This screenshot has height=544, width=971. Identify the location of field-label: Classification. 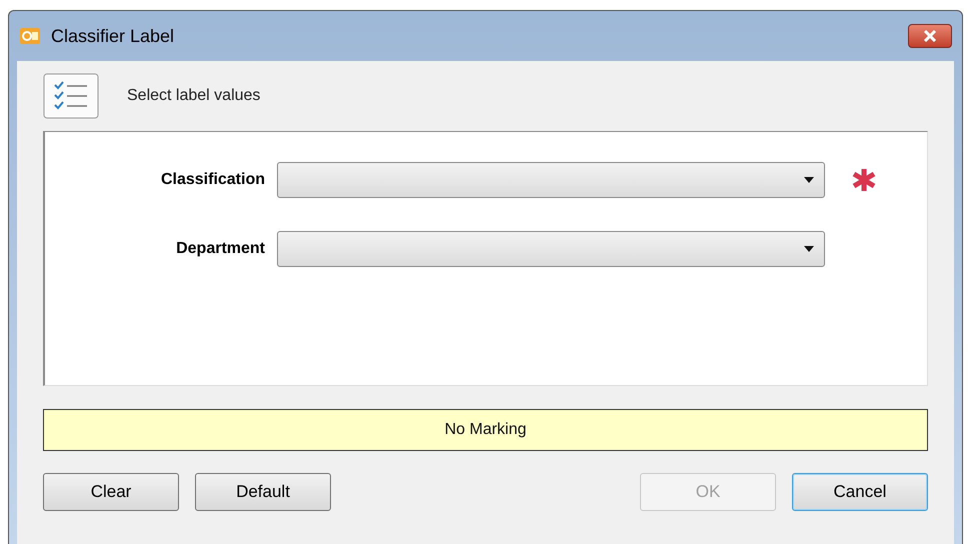
(213, 180).